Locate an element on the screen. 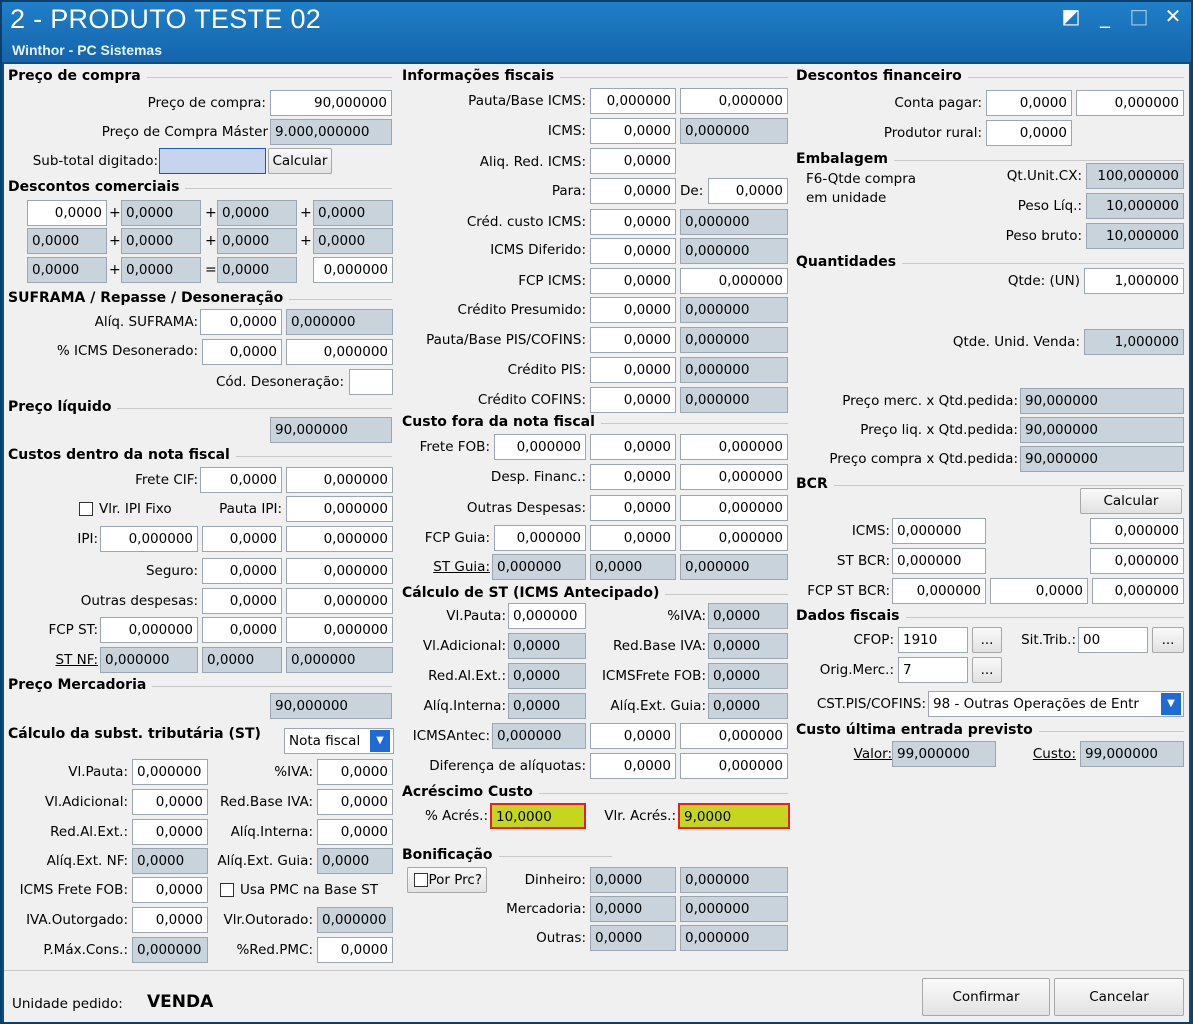  st-nf-field-3: 0,000000 is located at coordinates (339, 660).